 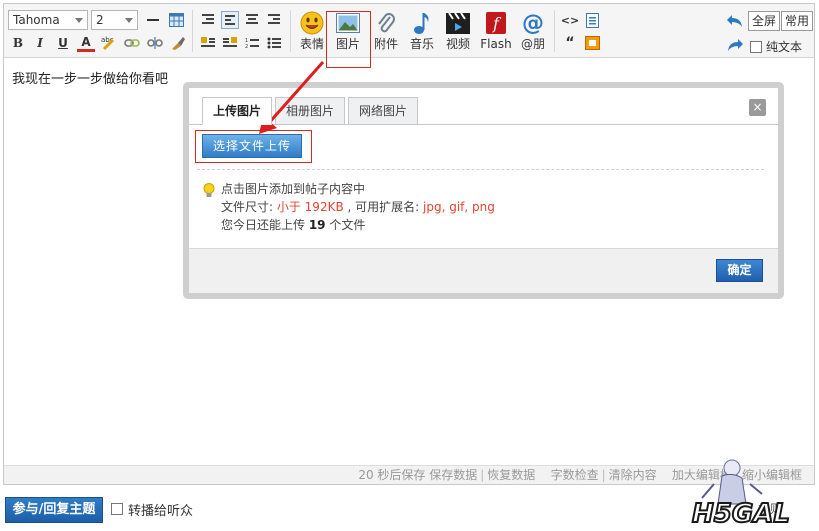 I want to click on common-button: 常用, so click(x=797, y=21).